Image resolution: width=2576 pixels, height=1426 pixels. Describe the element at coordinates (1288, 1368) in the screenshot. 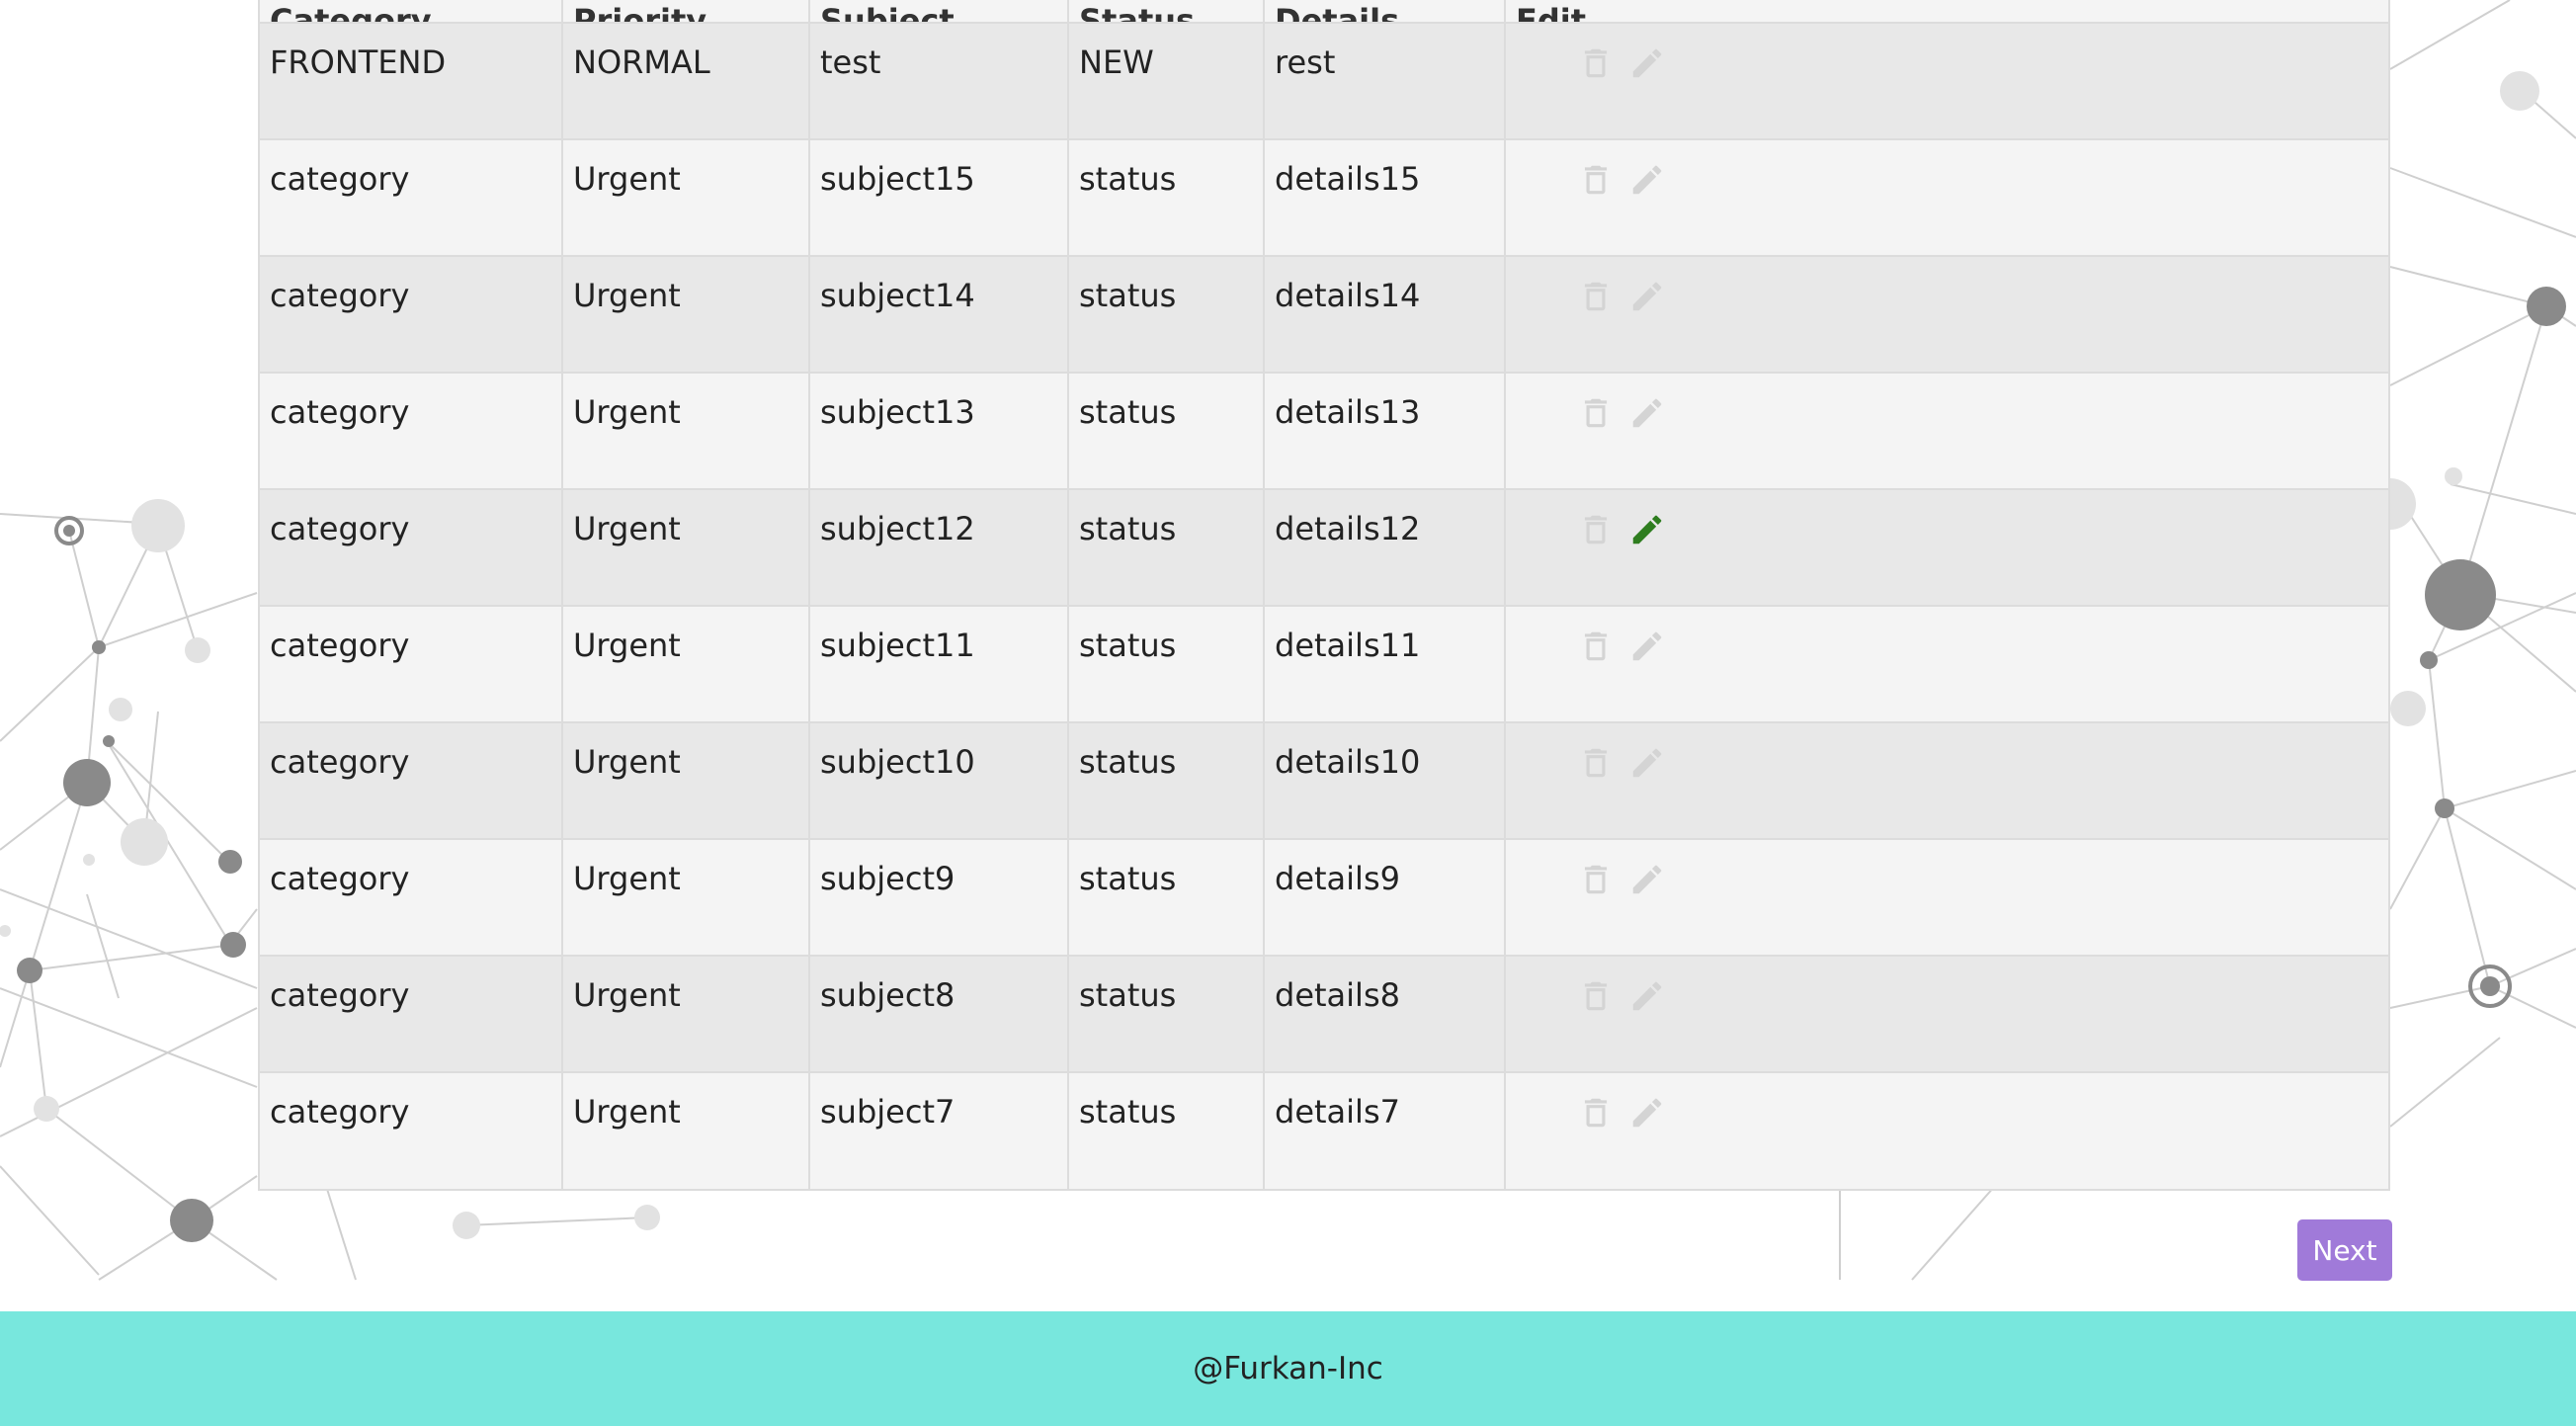

I see `footer: @Furkan-Inc` at that location.